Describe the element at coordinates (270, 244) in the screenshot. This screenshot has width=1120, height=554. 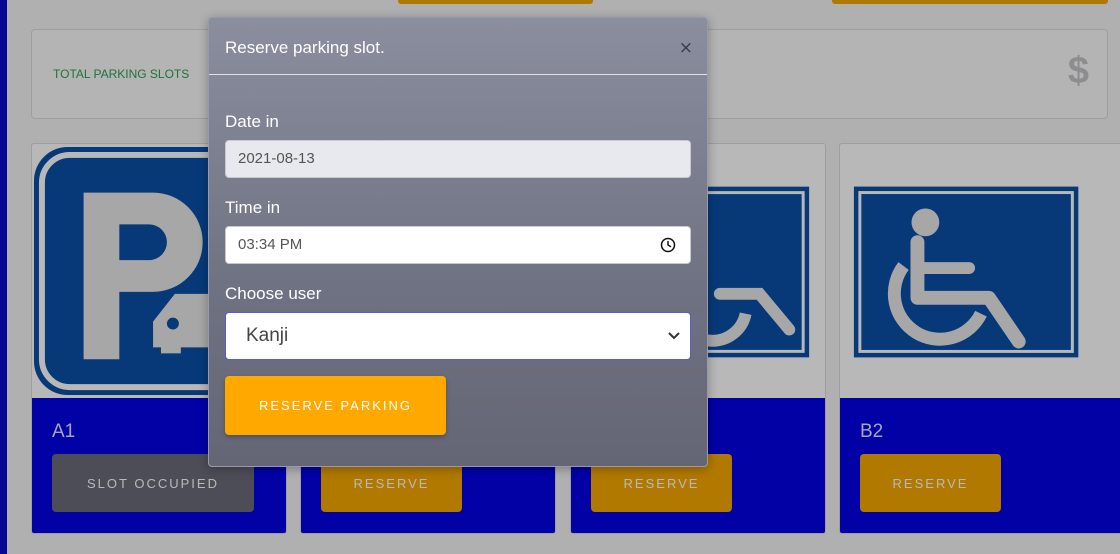
I see `time-value: 03:34 PM` at that location.